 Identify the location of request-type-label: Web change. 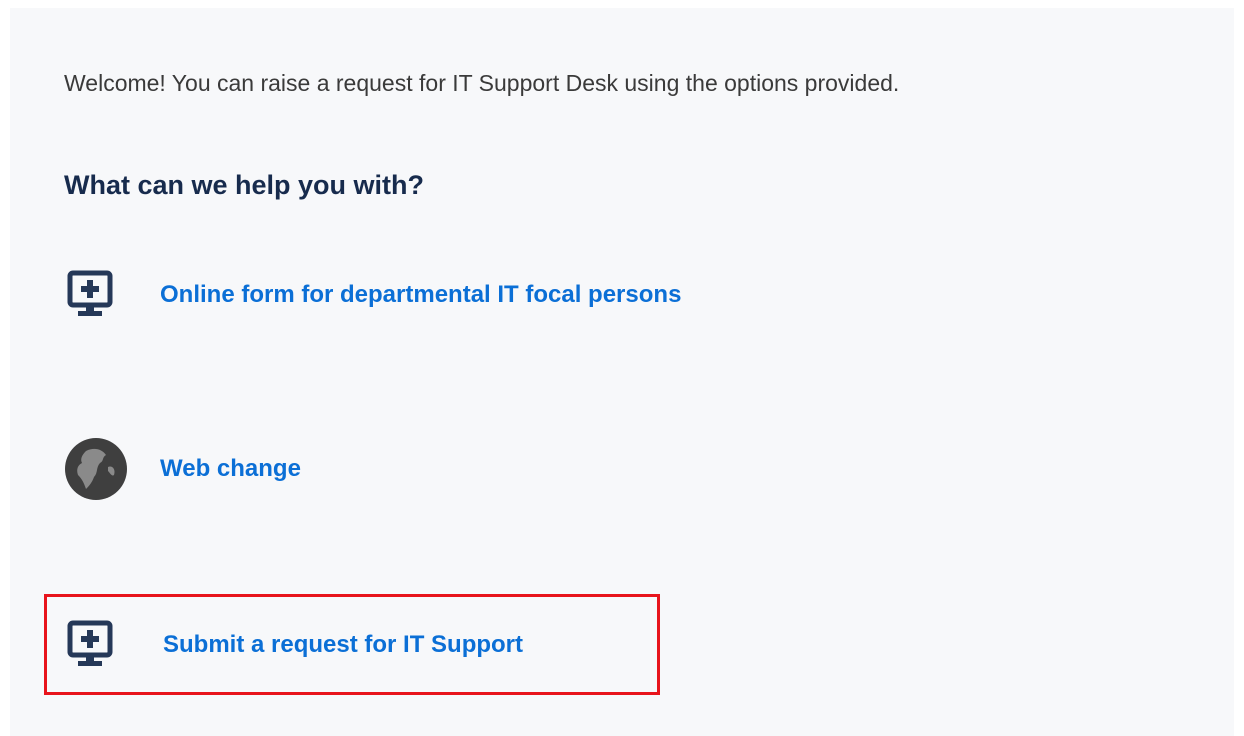
(230, 469).